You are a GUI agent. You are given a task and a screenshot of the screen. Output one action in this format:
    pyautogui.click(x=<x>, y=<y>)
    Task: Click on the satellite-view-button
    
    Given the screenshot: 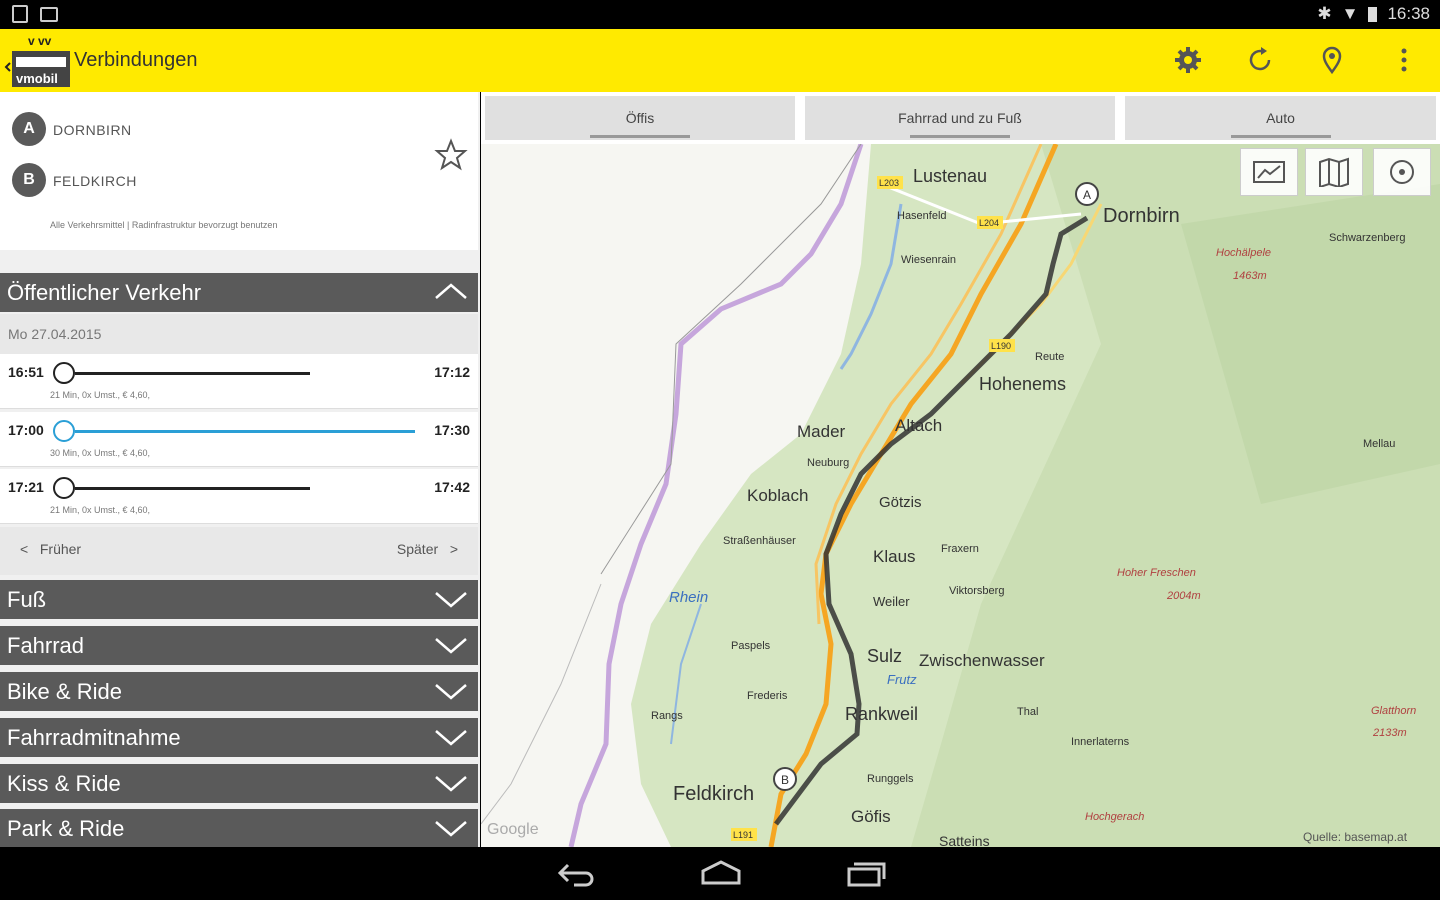 What is the action you would take?
    pyautogui.click(x=1269, y=172)
    